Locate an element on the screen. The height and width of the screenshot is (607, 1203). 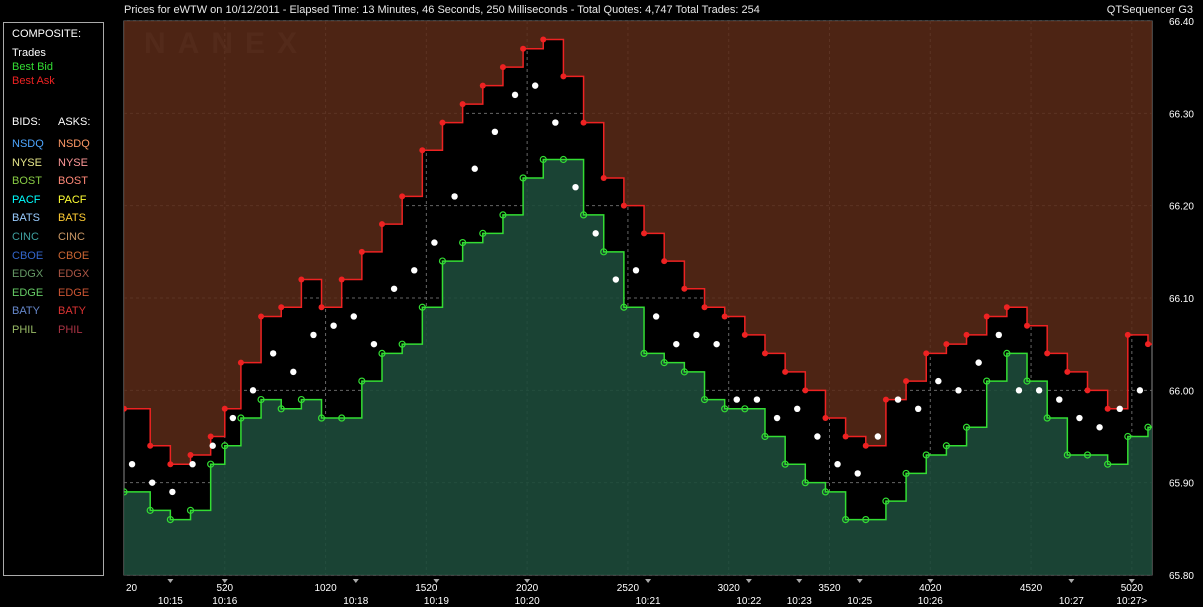
y-tick-label: 66.20 is located at coordinates (1181, 207).